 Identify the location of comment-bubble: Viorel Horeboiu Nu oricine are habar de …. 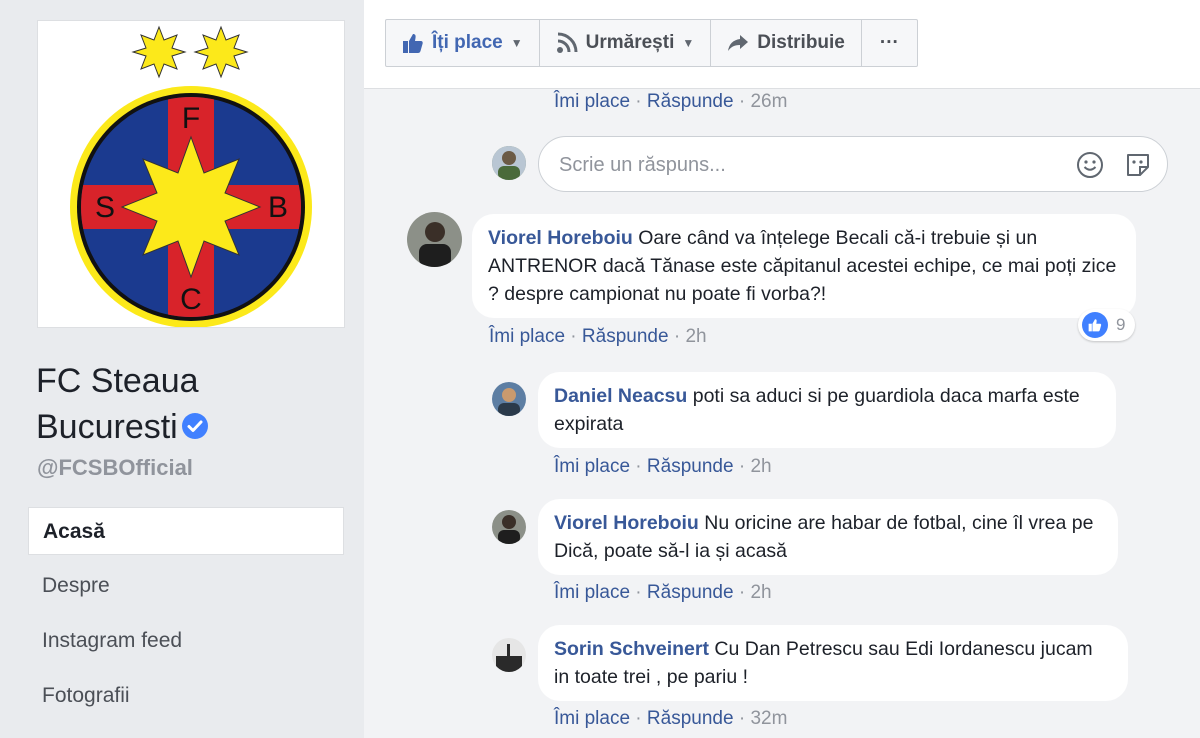
(828, 537).